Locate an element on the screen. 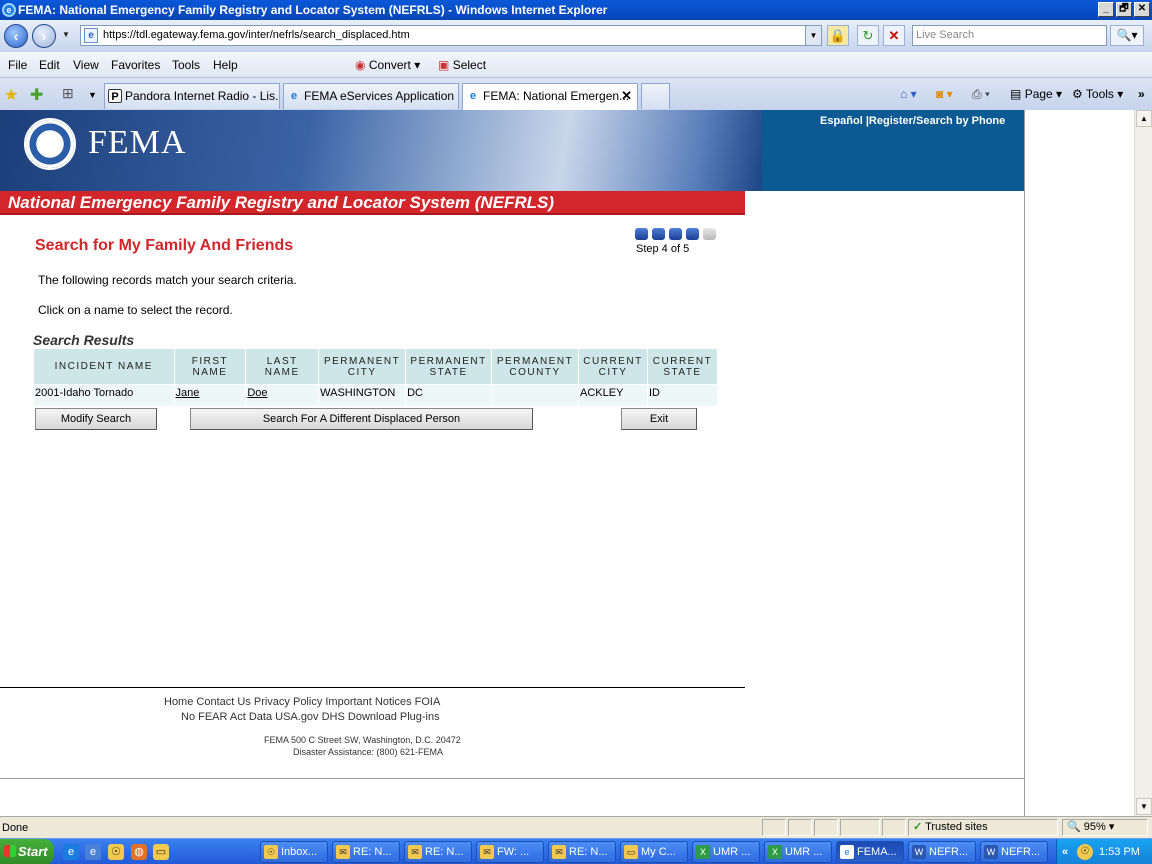  menu-view: View is located at coordinates (86, 65).